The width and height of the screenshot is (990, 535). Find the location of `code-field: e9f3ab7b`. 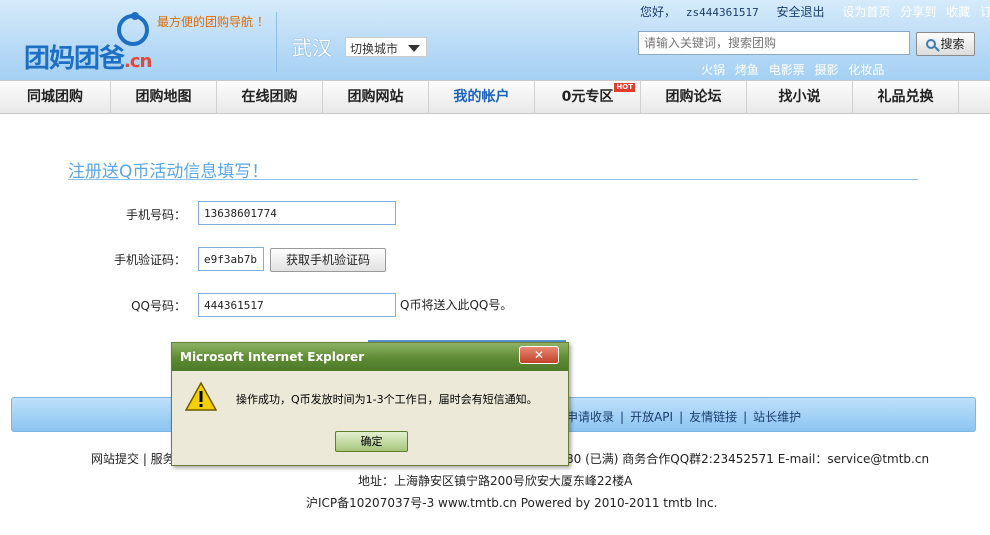

code-field: e9f3ab7b is located at coordinates (231, 259).